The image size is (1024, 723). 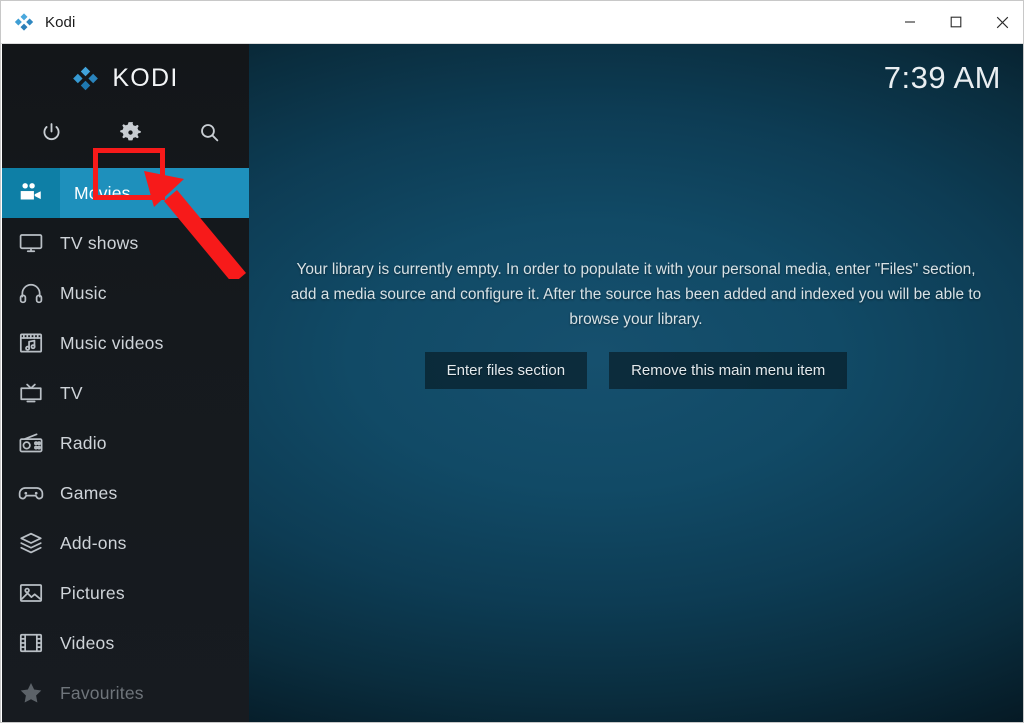 I want to click on sidebar-item-label-wrap: Favourites, so click(x=154, y=693).